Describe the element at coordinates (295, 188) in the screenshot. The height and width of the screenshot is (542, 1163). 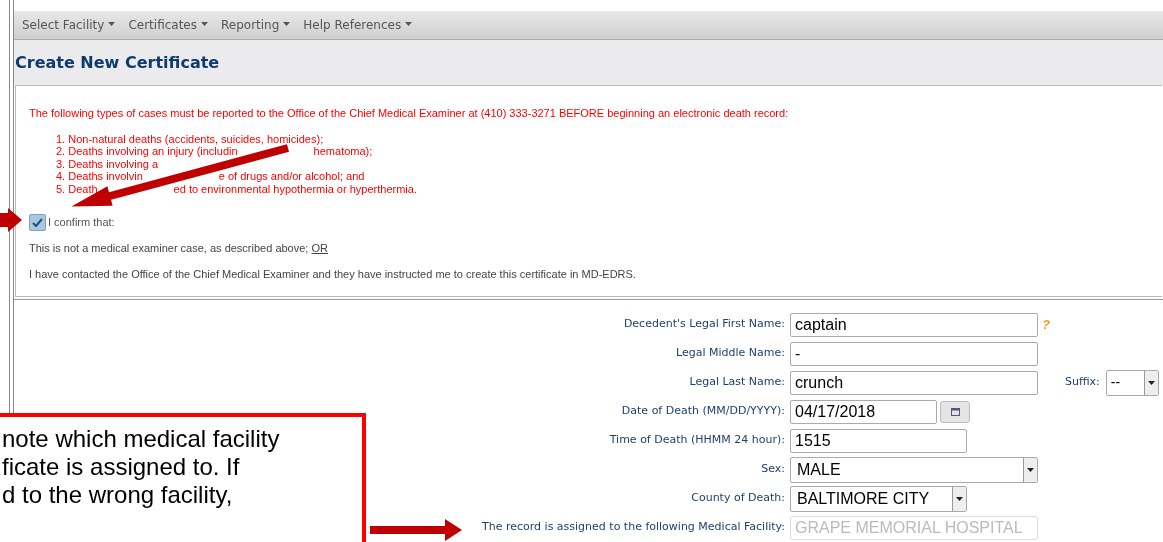
I see `list-item: ed to environmental hypothermia or hyperthermia.` at that location.